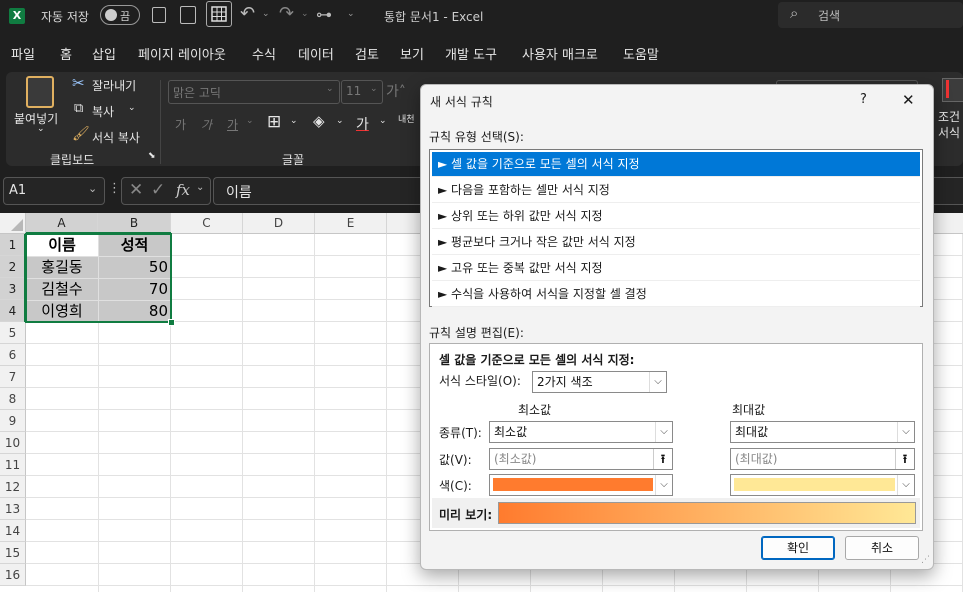 The image size is (963, 592). I want to click on conditional-format-label-2: 서식, so click(949, 132).